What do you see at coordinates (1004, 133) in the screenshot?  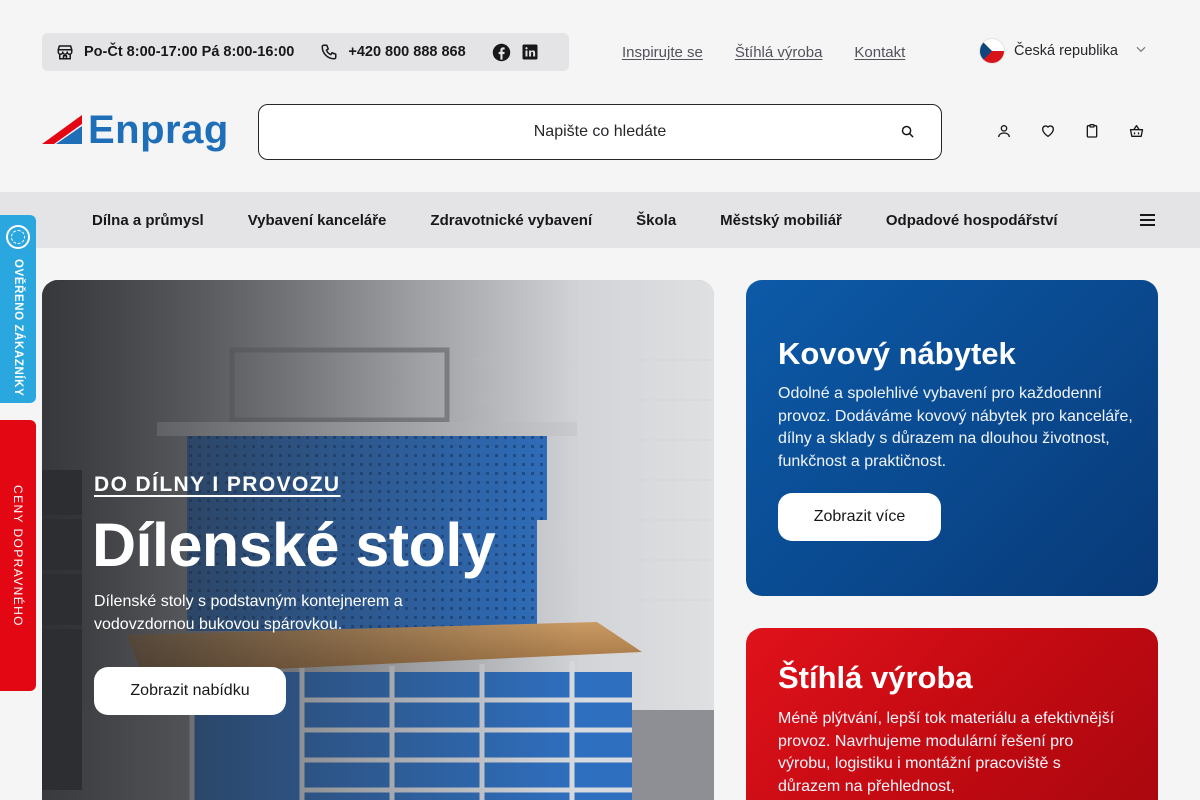 I see `user-icon` at bounding box center [1004, 133].